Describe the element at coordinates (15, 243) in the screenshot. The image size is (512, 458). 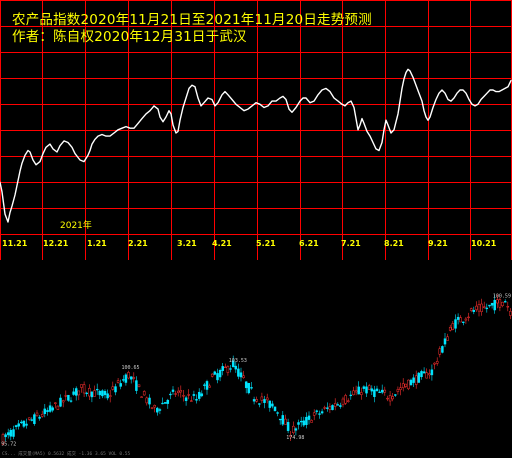
I see `x-tick-label: 11.21` at that location.